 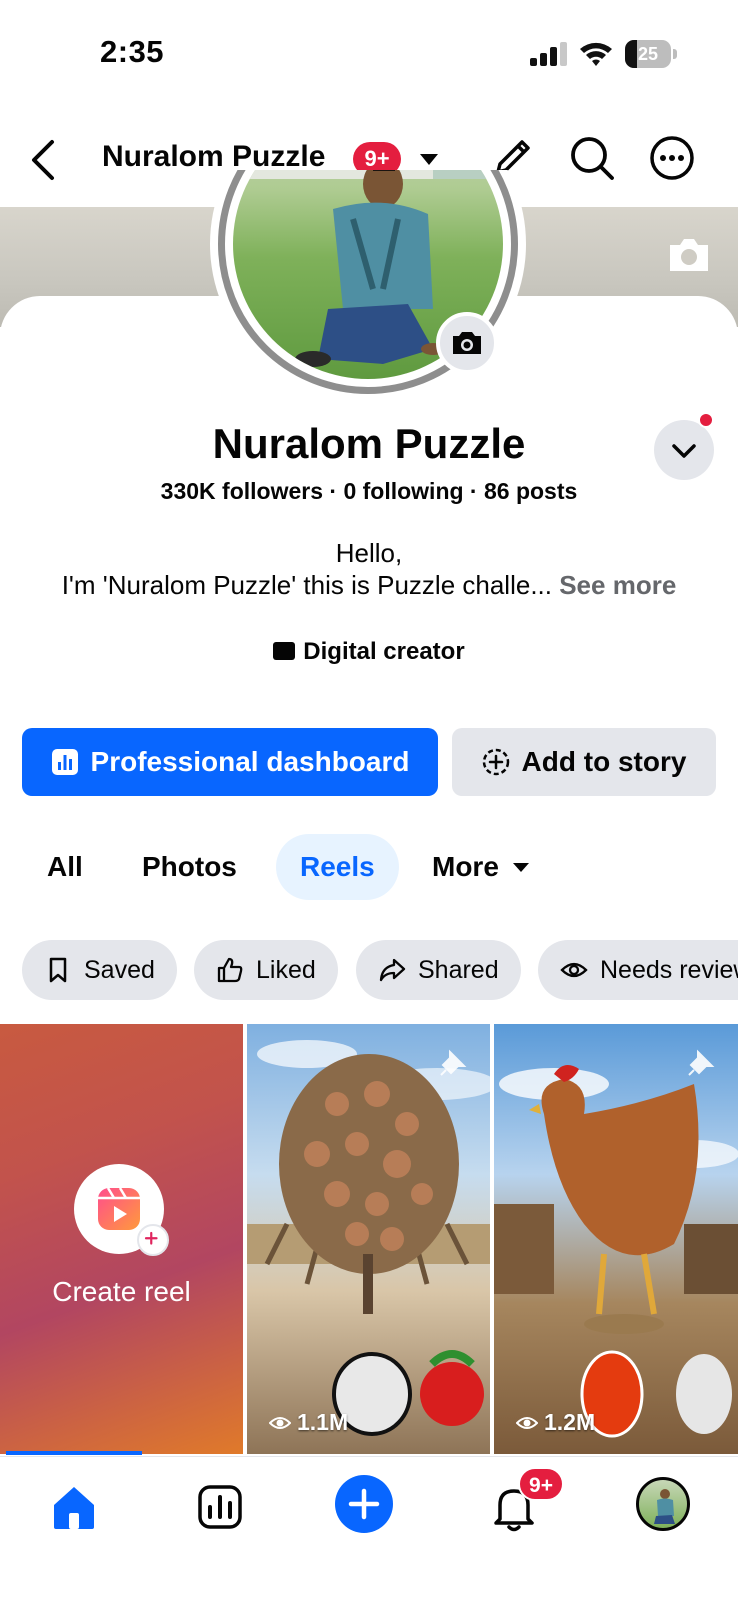 I want to click on category-label: Digital creator, so click(x=384, y=651).